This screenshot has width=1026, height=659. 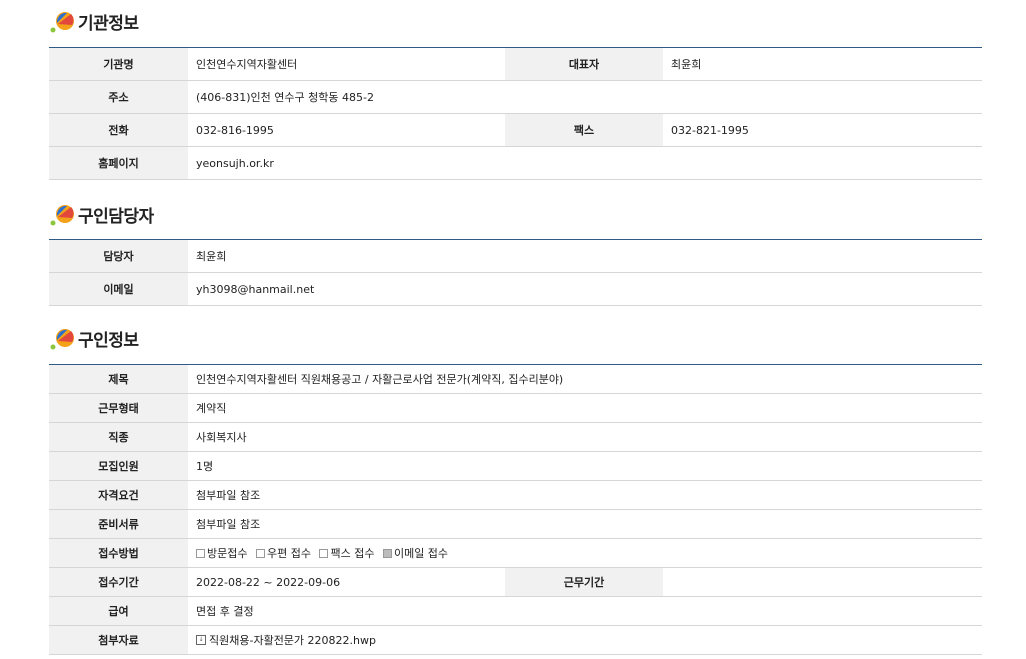 I want to click on org-homepage: yeonsujh.or.kr, so click(x=585, y=163).